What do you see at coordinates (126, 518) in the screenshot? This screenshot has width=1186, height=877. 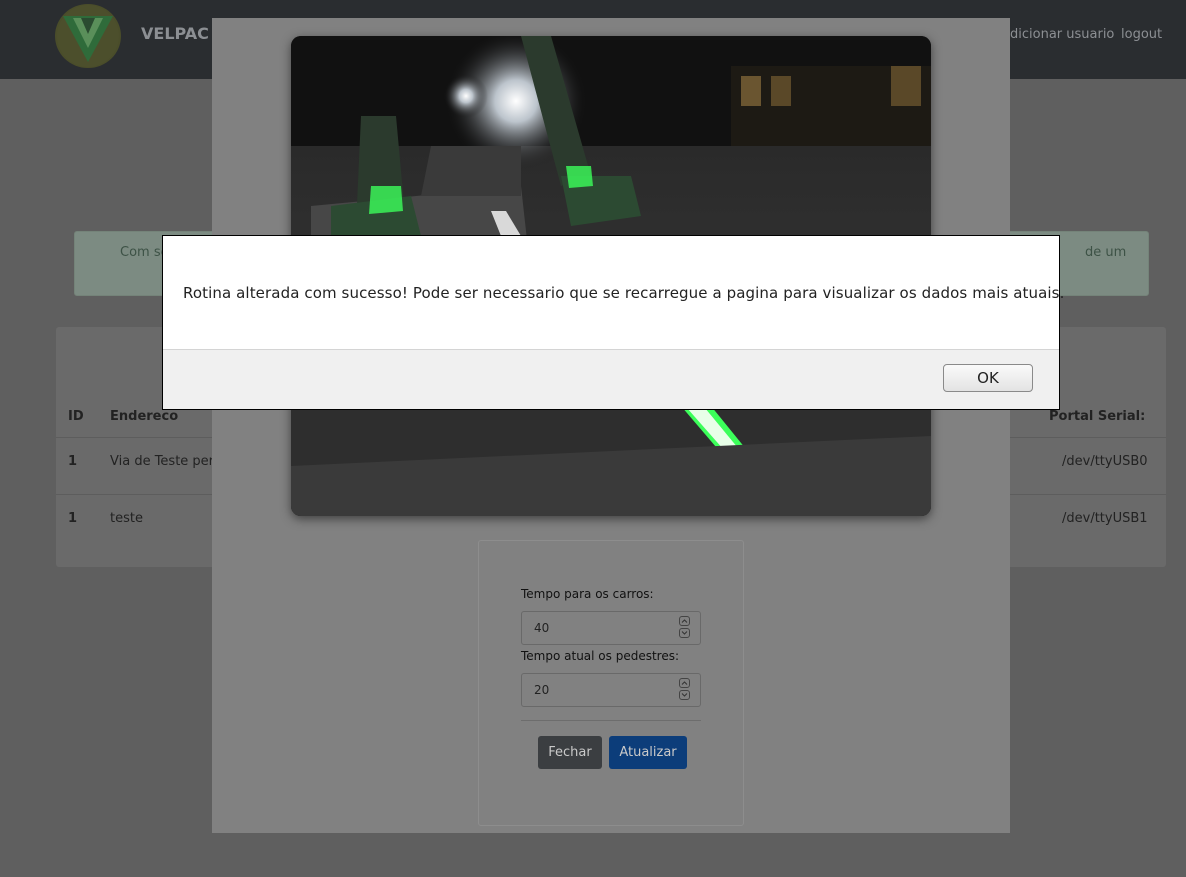 I see `row-2-address: teste` at bounding box center [126, 518].